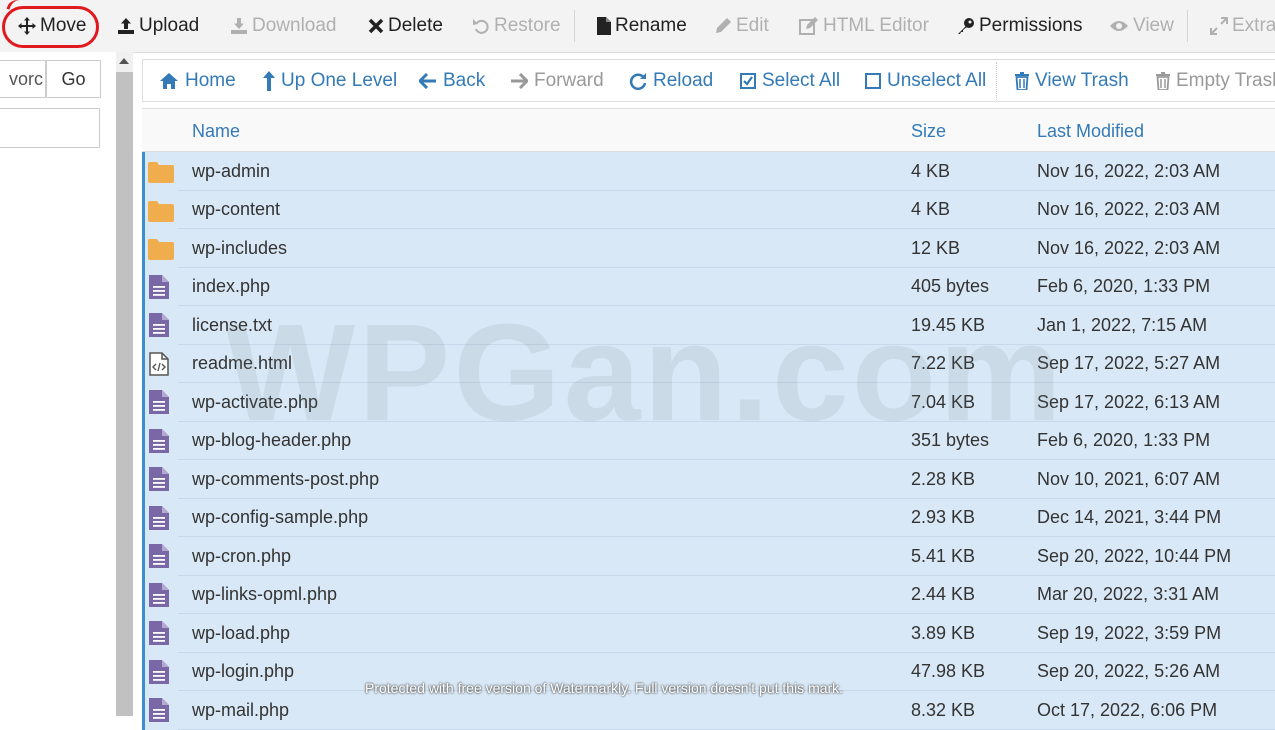 This screenshot has width=1275, height=730. I want to click on unselect-all-label: Unselect All, so click(937, 80).